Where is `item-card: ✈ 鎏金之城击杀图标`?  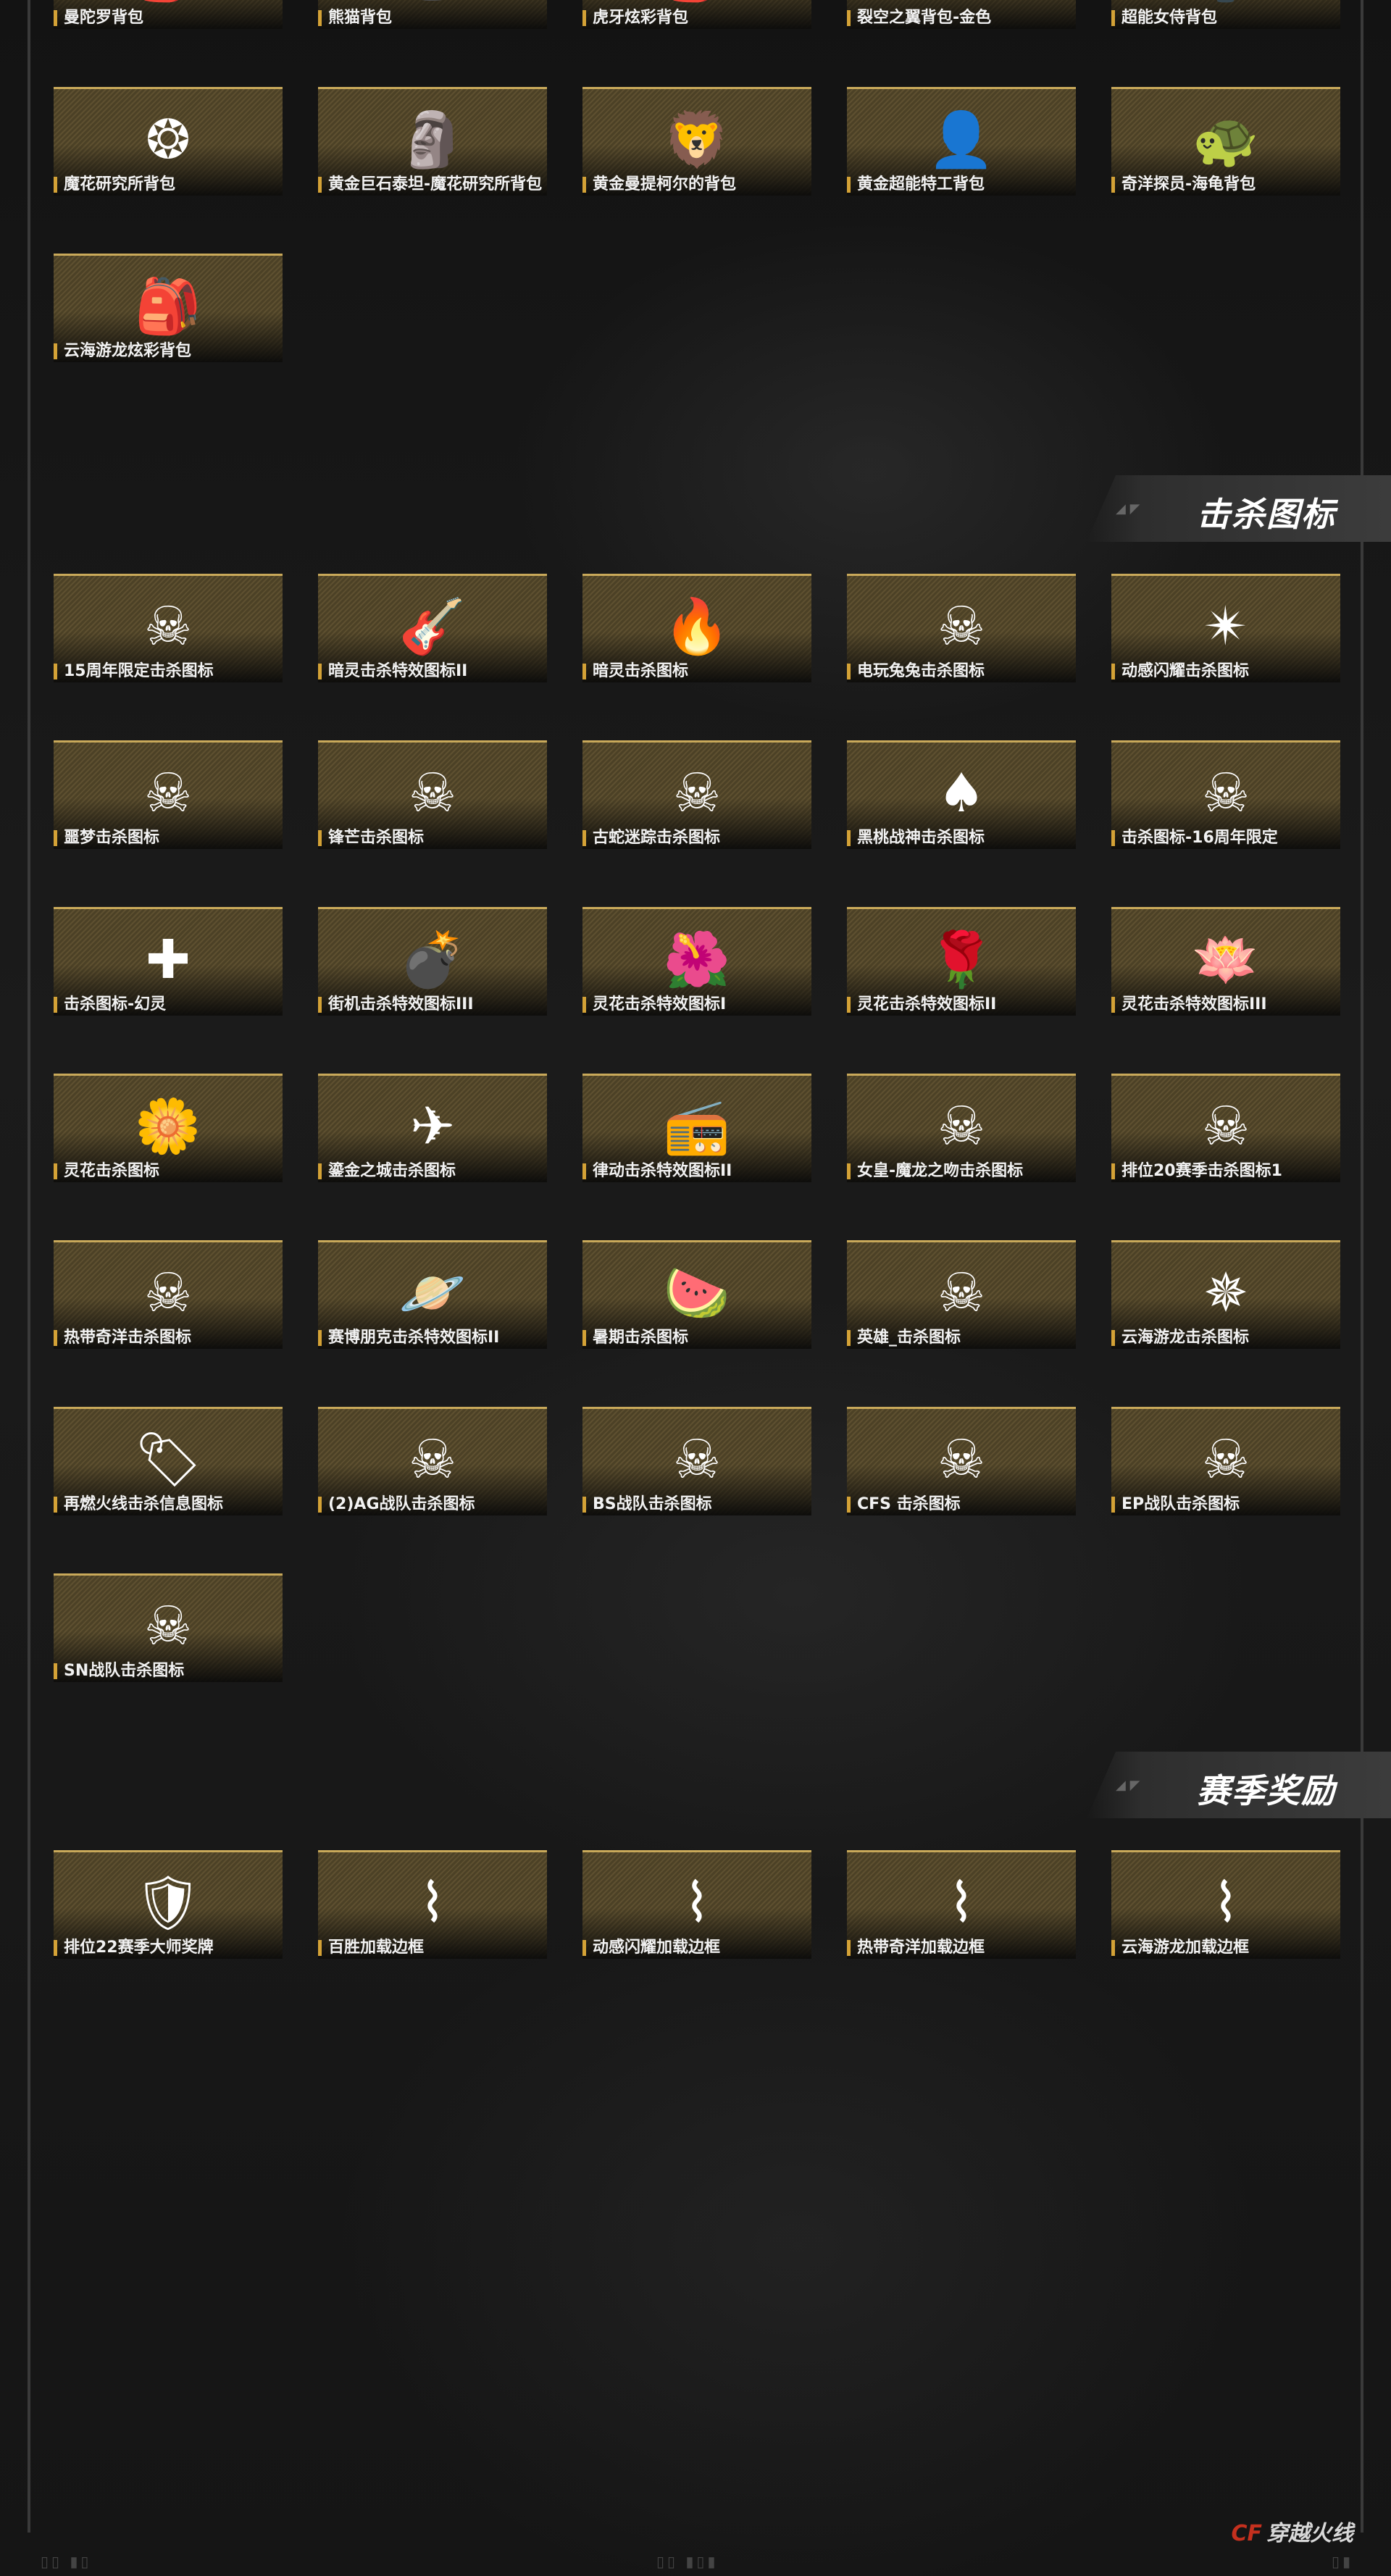
item-card: ✈ 鎏金之城击杀图标 is located at coordinates (432, 1137).